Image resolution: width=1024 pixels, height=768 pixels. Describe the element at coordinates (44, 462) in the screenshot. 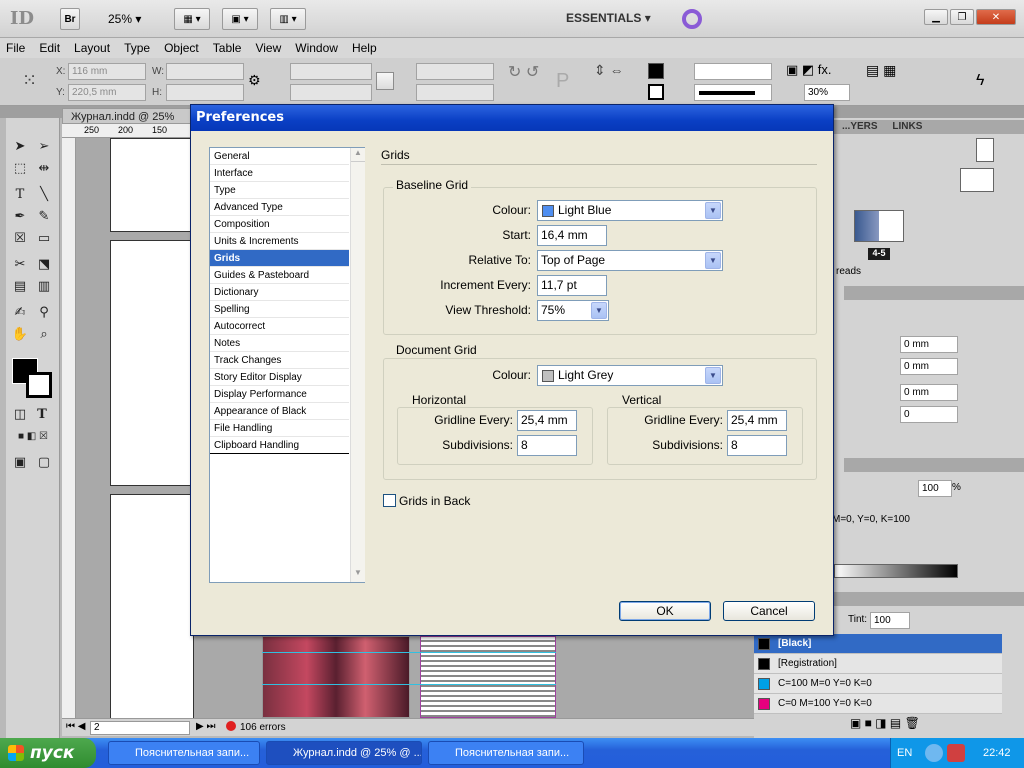

I see `preview-mode-icon: ▢` at that location.